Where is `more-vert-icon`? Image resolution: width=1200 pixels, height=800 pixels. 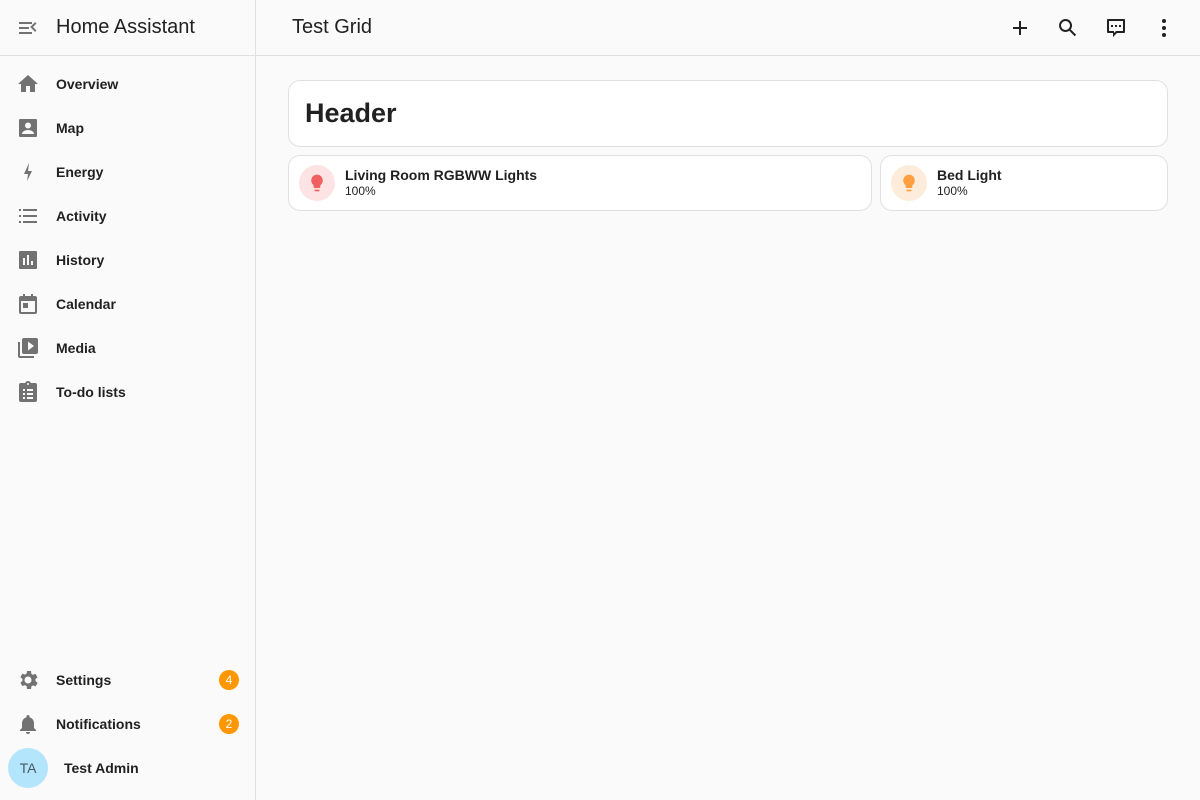
more-vert-icon is located at coordinates (1164, 27).